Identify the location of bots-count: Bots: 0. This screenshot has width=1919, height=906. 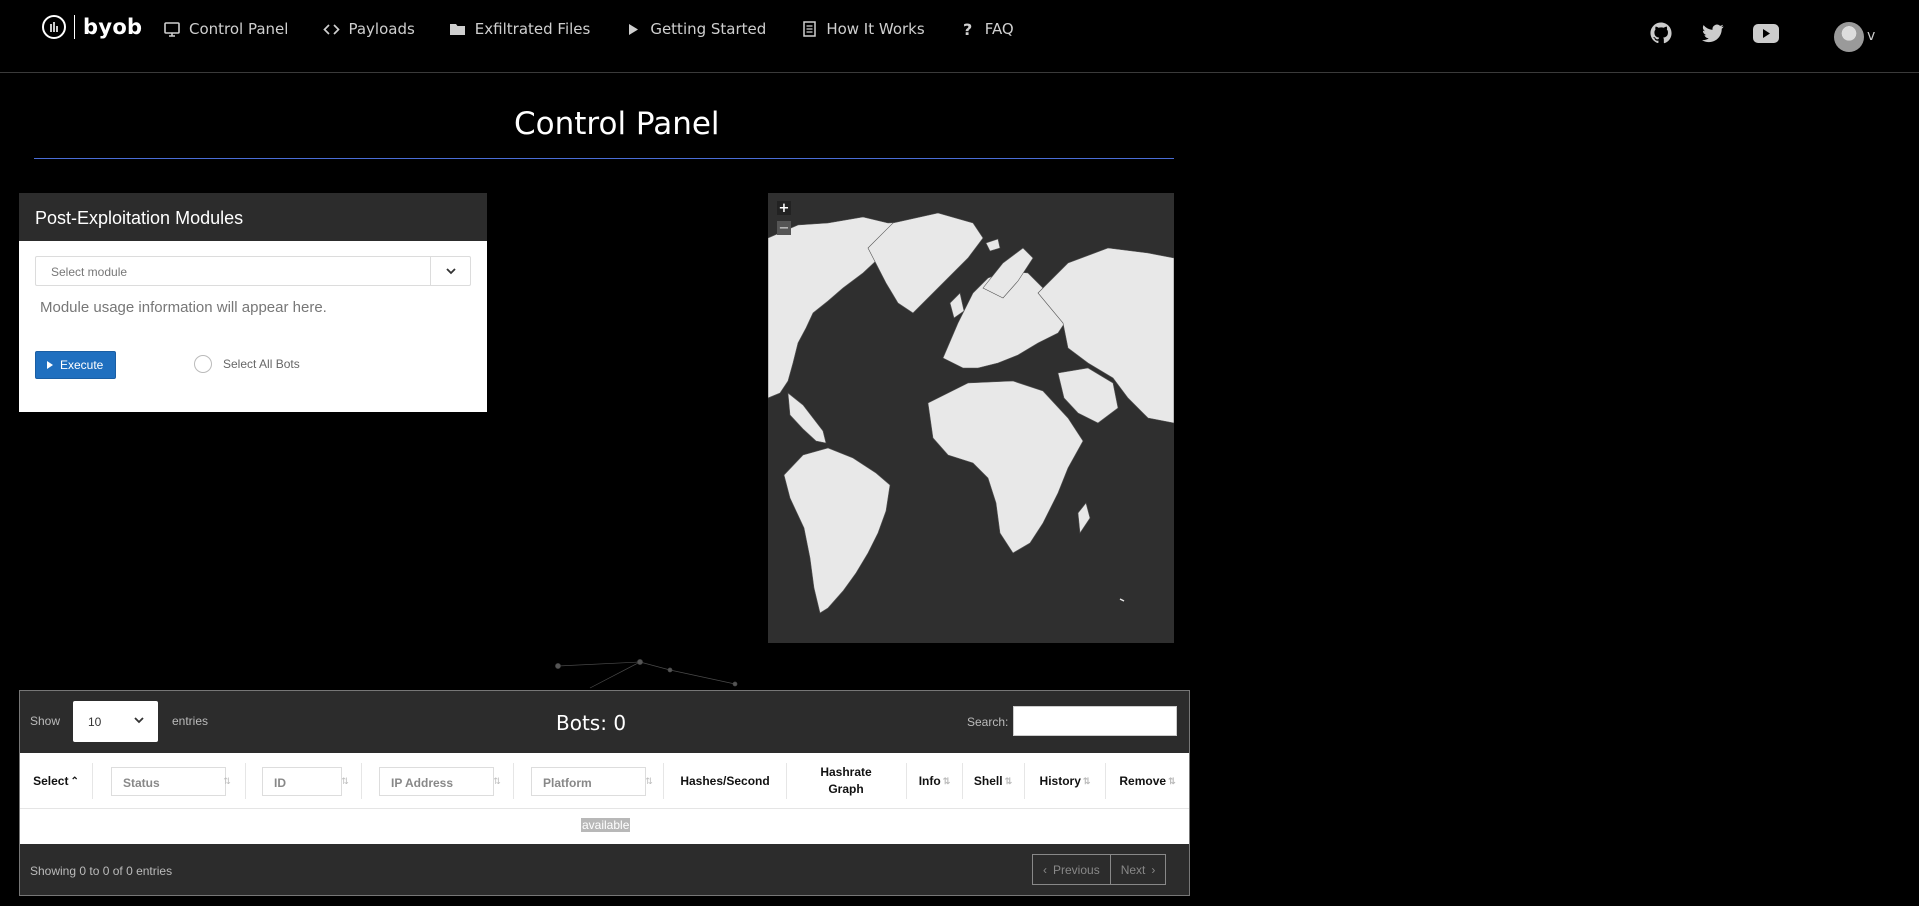
(591, 723).